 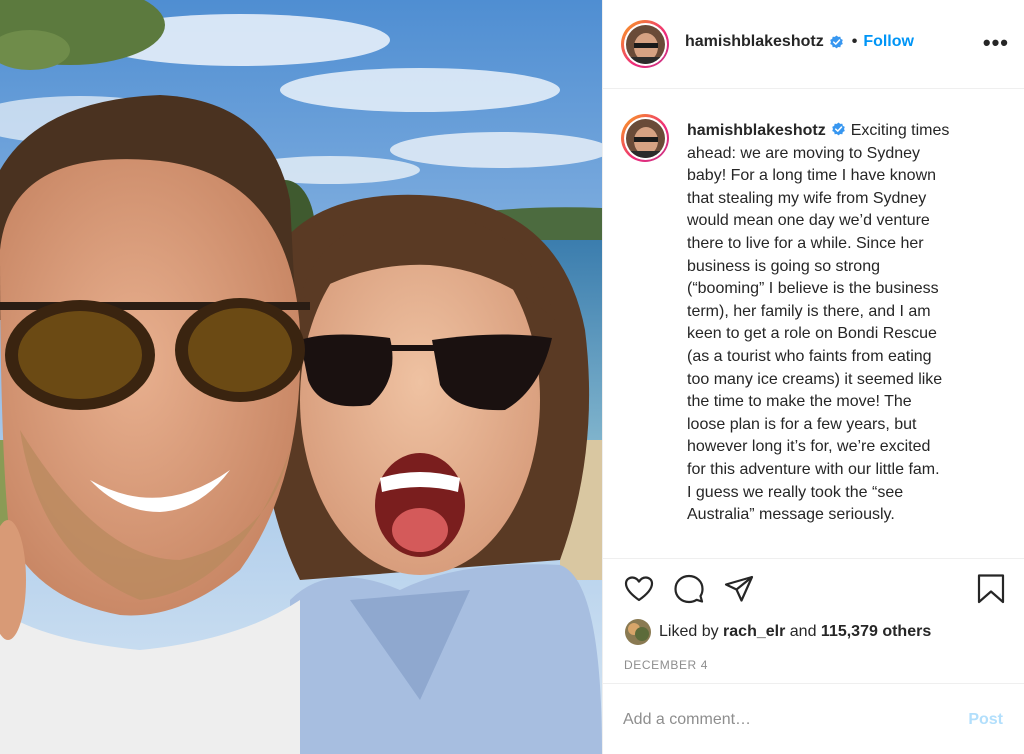 What do you see at coordinates (803, 631) in the screenshot?
I see `likes-joiner: and` at bounding box center [803, 631].